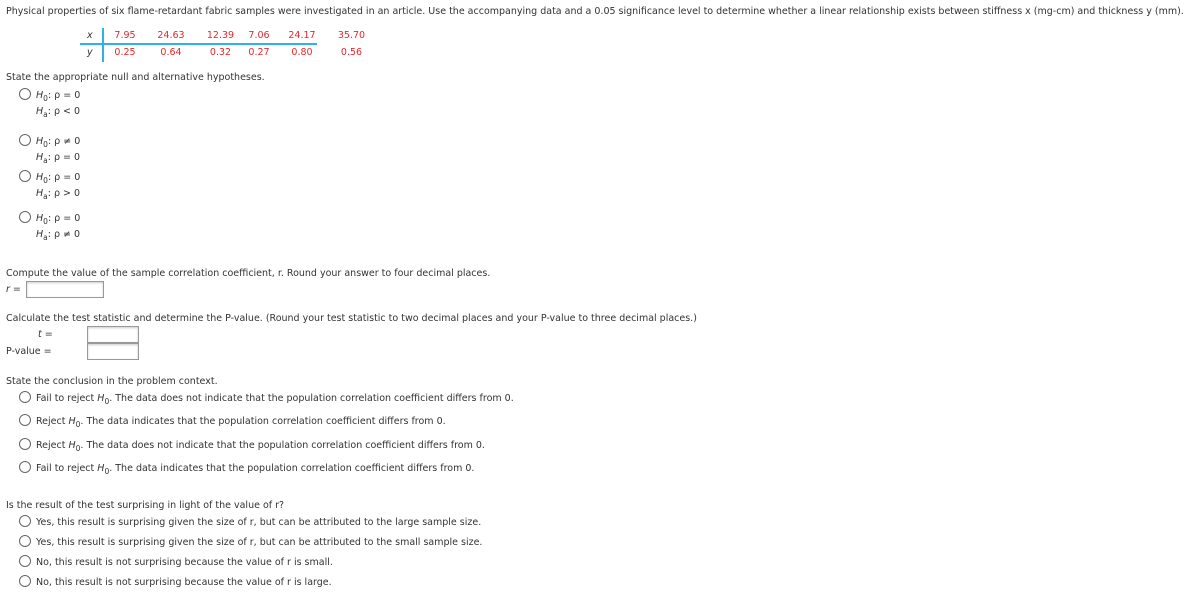 This screenshot has height=605, width=1200. What do you see at coordinates (13, 289) in the screenshot?
I see `r-label: r =` at bounding box center [13, 289].